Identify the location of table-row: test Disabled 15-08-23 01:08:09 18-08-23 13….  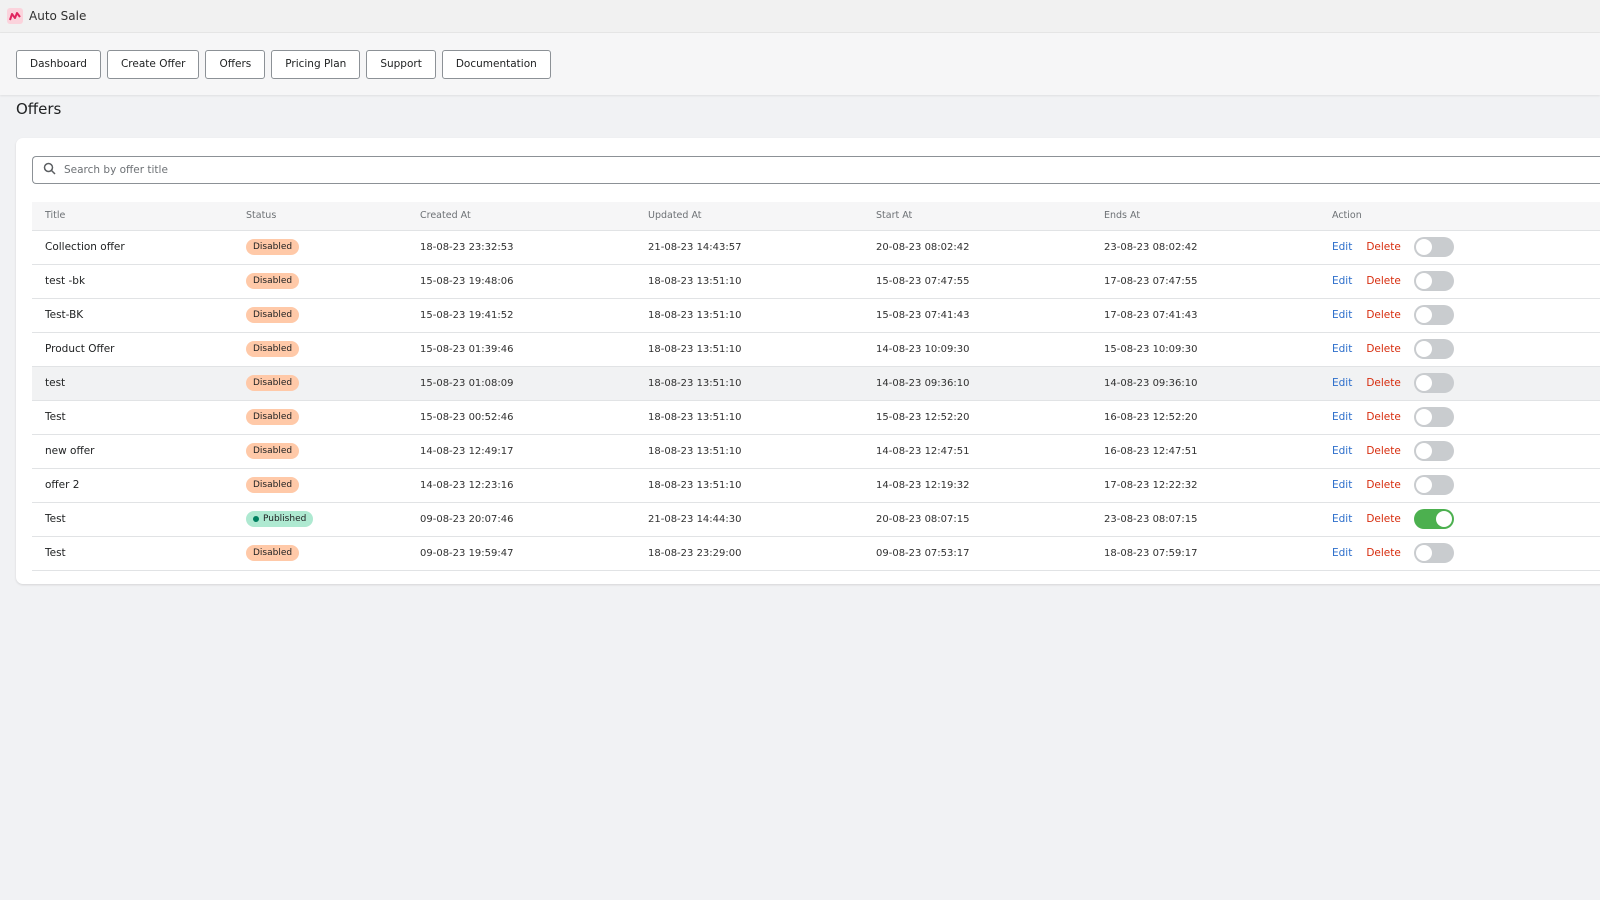
(816, 383).